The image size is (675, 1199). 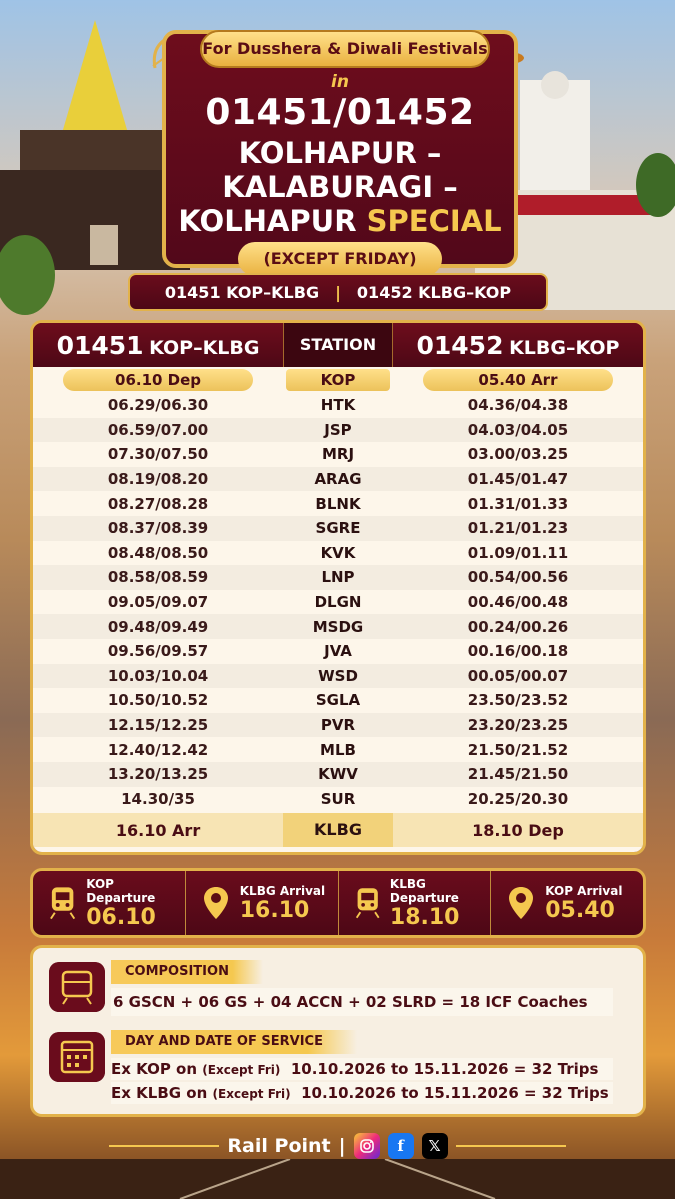 I want to click on station-code: MSDG, so click(x=338, y=626).